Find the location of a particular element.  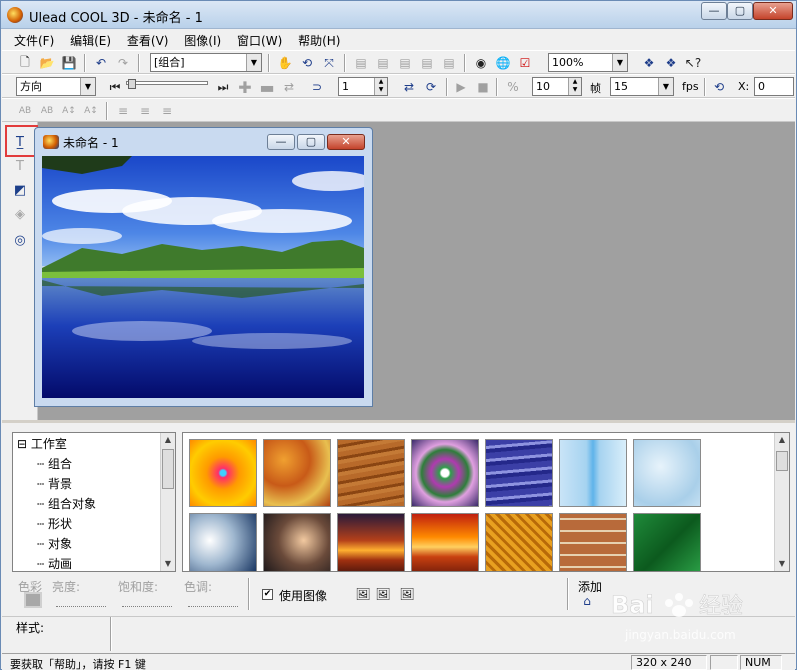

resize-object-icon: ⤧ is located at coordinates (329, 63).